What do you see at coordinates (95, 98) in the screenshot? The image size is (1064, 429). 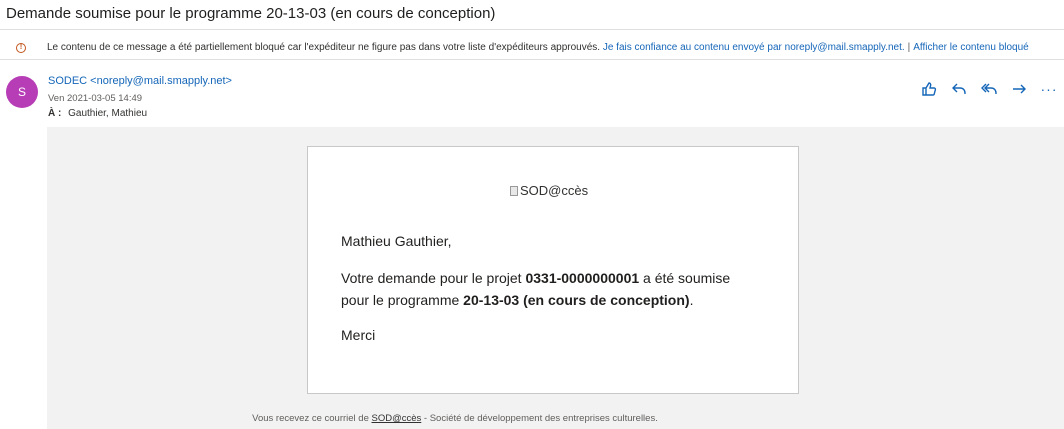 I see `sent-date: Ven 2021-03-05 14:49` at bounding box center [95, 98].